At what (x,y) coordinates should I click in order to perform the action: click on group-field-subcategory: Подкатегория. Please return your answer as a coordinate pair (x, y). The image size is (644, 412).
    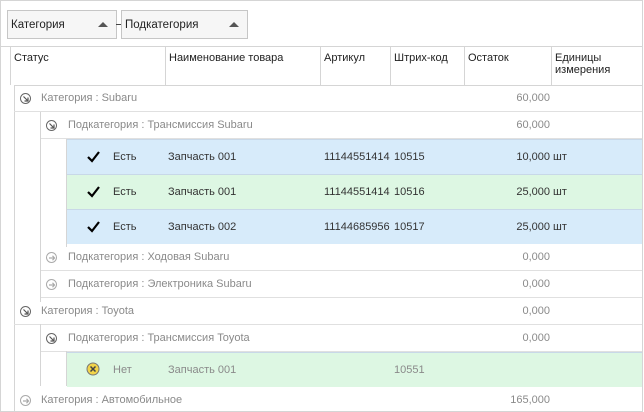
    Looking at the image, I should click on (184, 24).